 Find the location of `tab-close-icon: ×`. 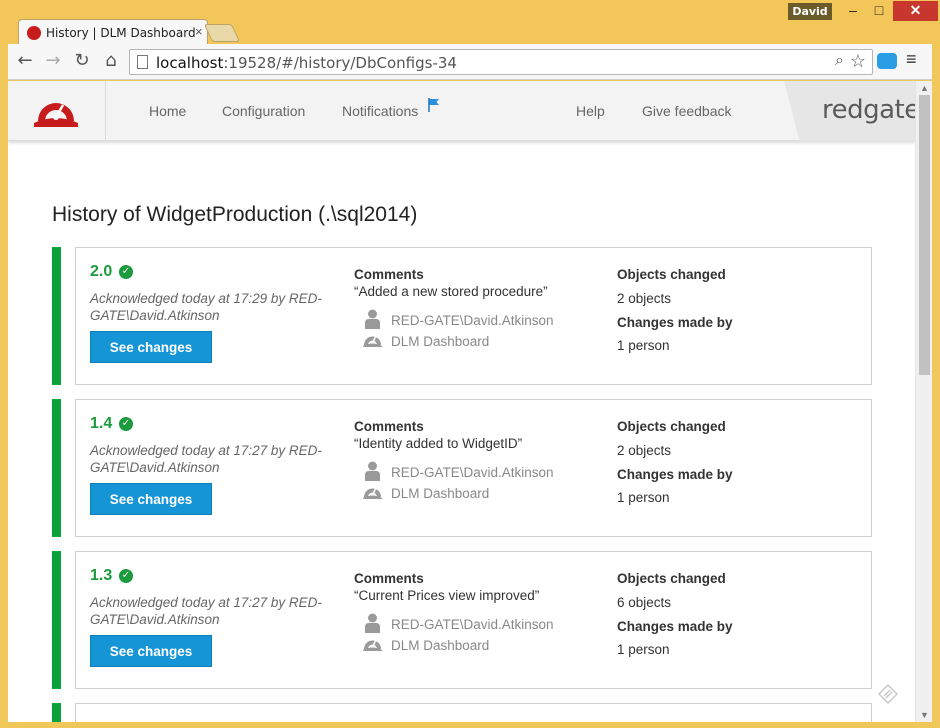

tab-close-icon: × is located at coordinates (199, 31).